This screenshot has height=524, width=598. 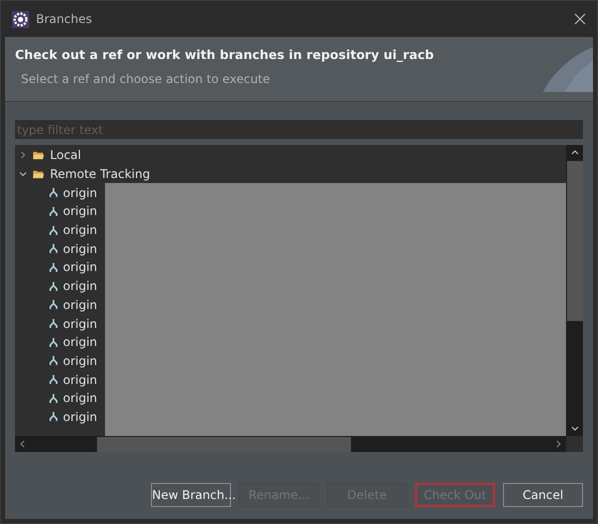 I want to click on close-icon, so click(x=580, y=19).